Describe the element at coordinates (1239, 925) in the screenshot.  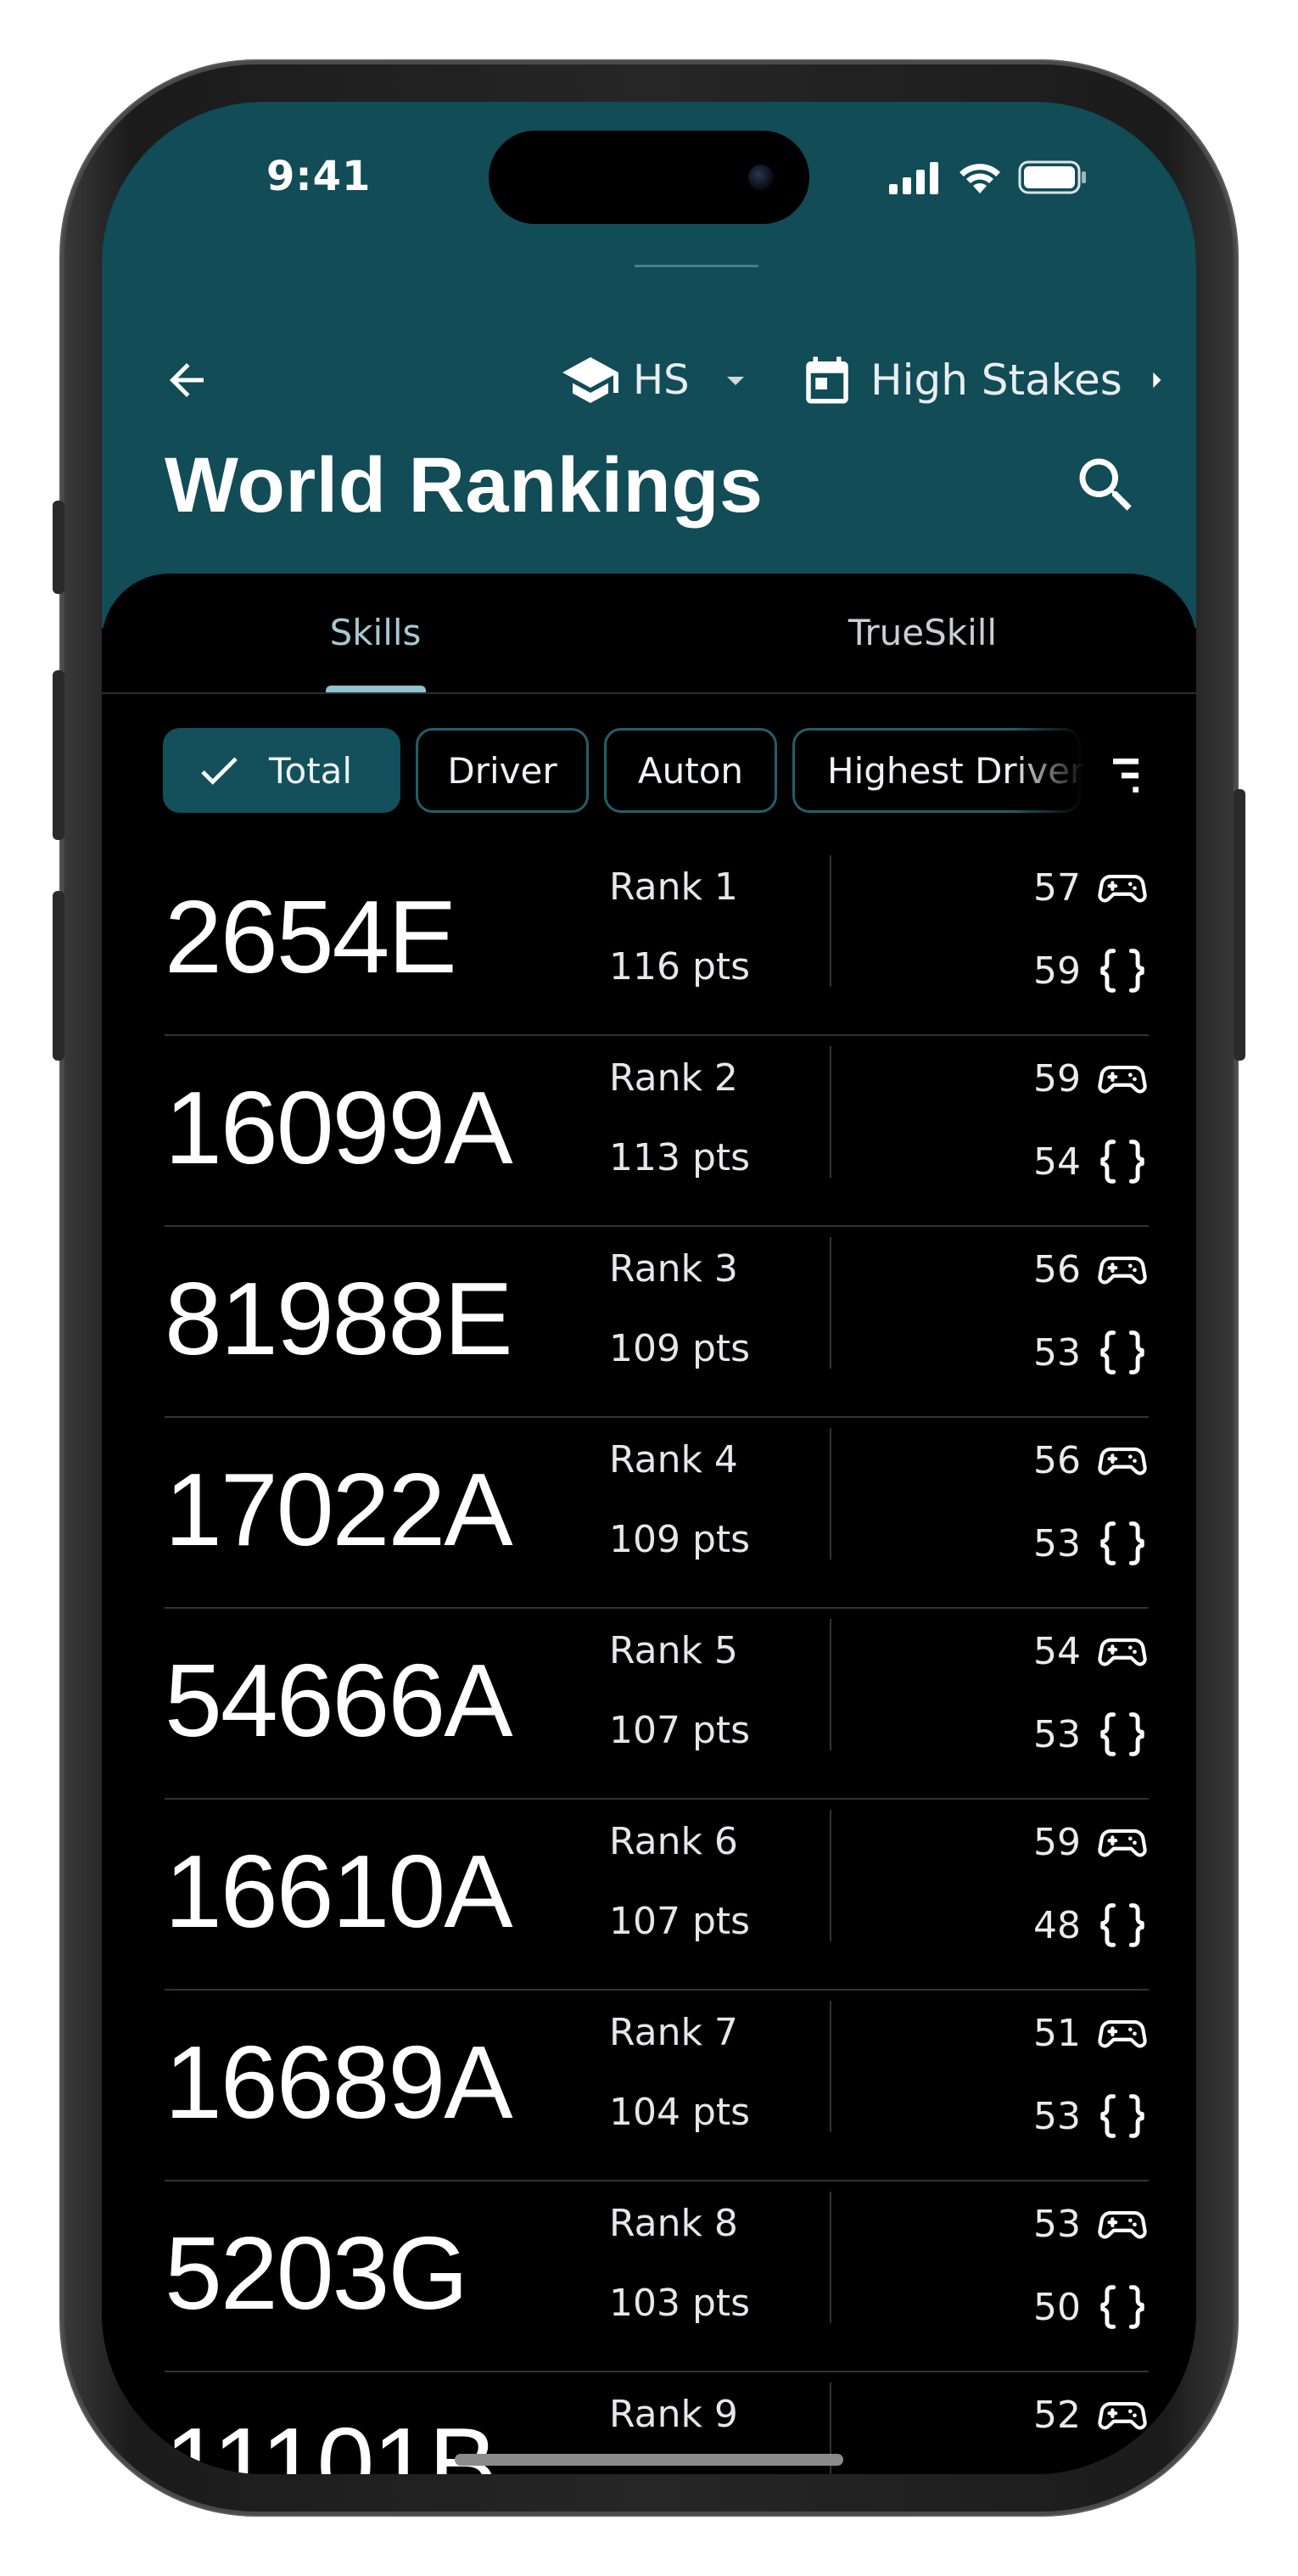
I see `power-button` at that location.